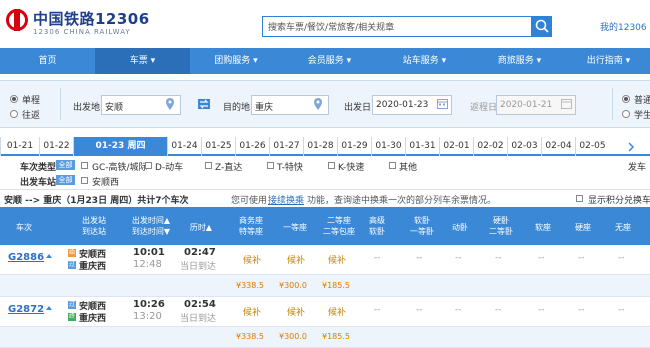 This screenshot has height=348, width=650. Describe the element at coordinates (31, 101) in the screenshot. I see `single-trip-label: 单程` at that location.